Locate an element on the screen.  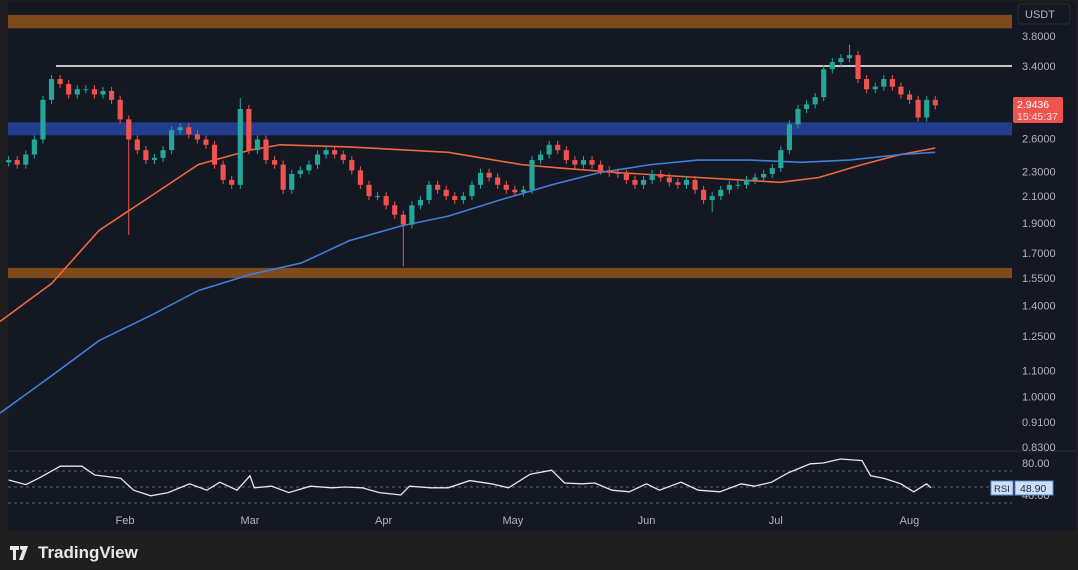
rsi-badge: RSI 48.90 is located at coordinates (1022, 488).